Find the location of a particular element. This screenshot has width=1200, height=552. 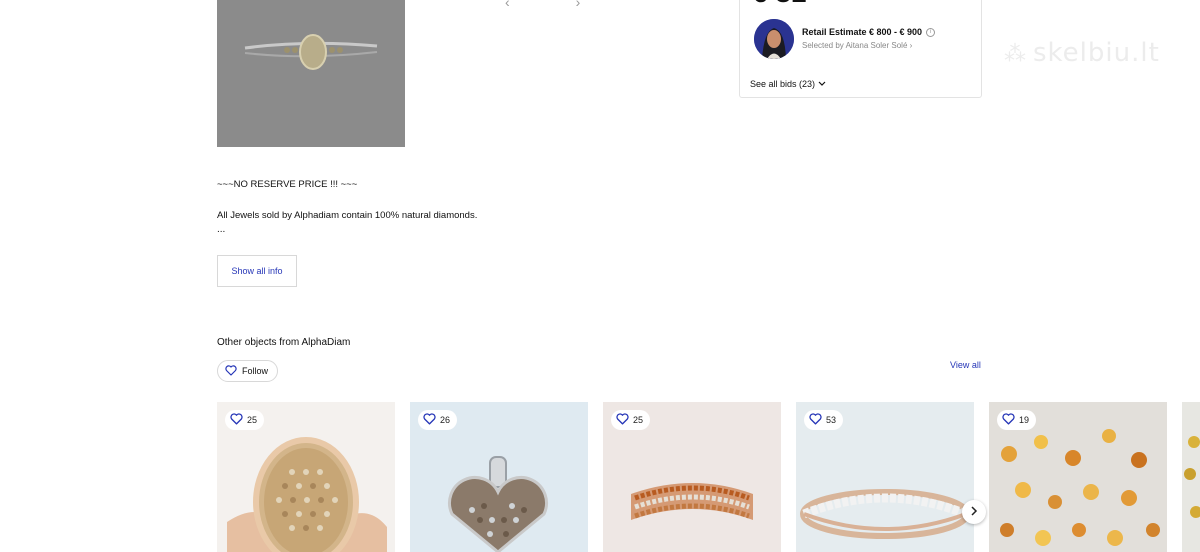

follow-button: Follow is located at coordinates (248, 371).